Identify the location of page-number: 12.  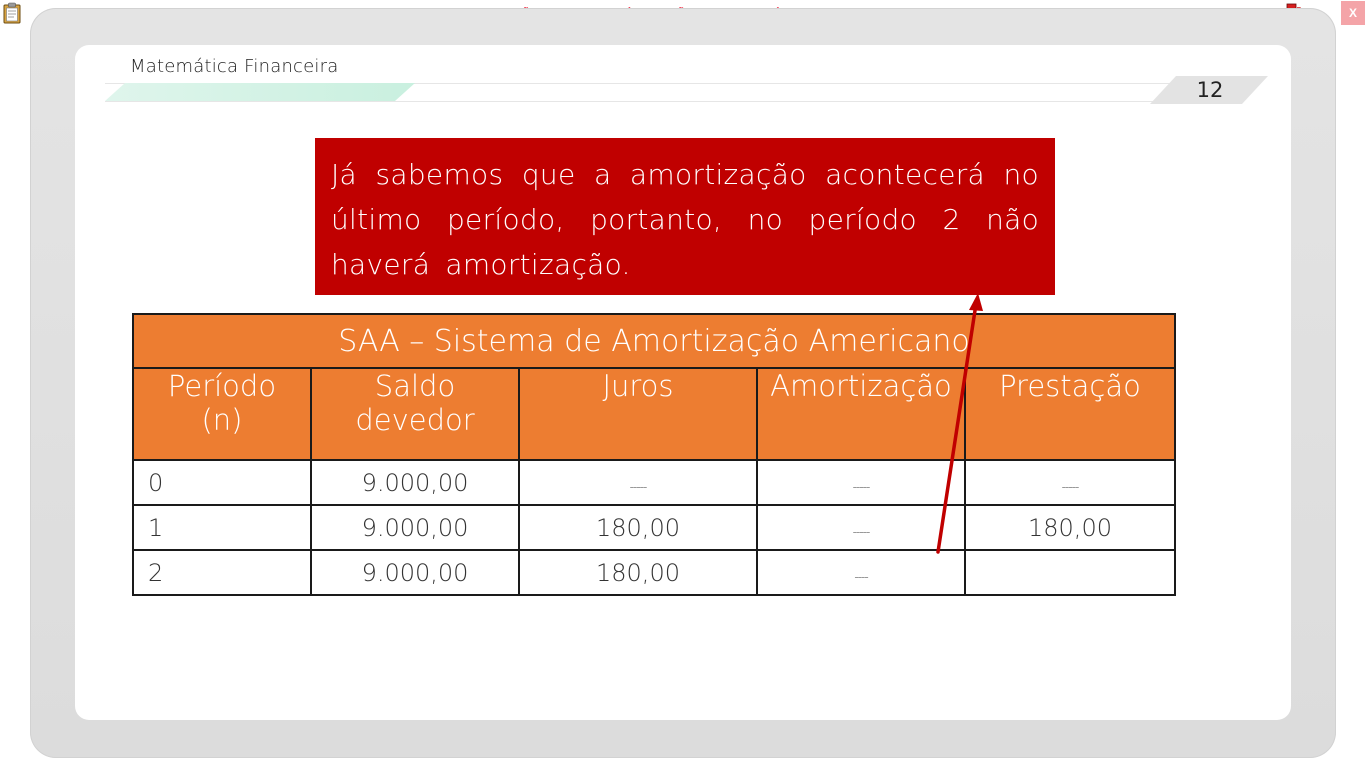
(1210, 90).